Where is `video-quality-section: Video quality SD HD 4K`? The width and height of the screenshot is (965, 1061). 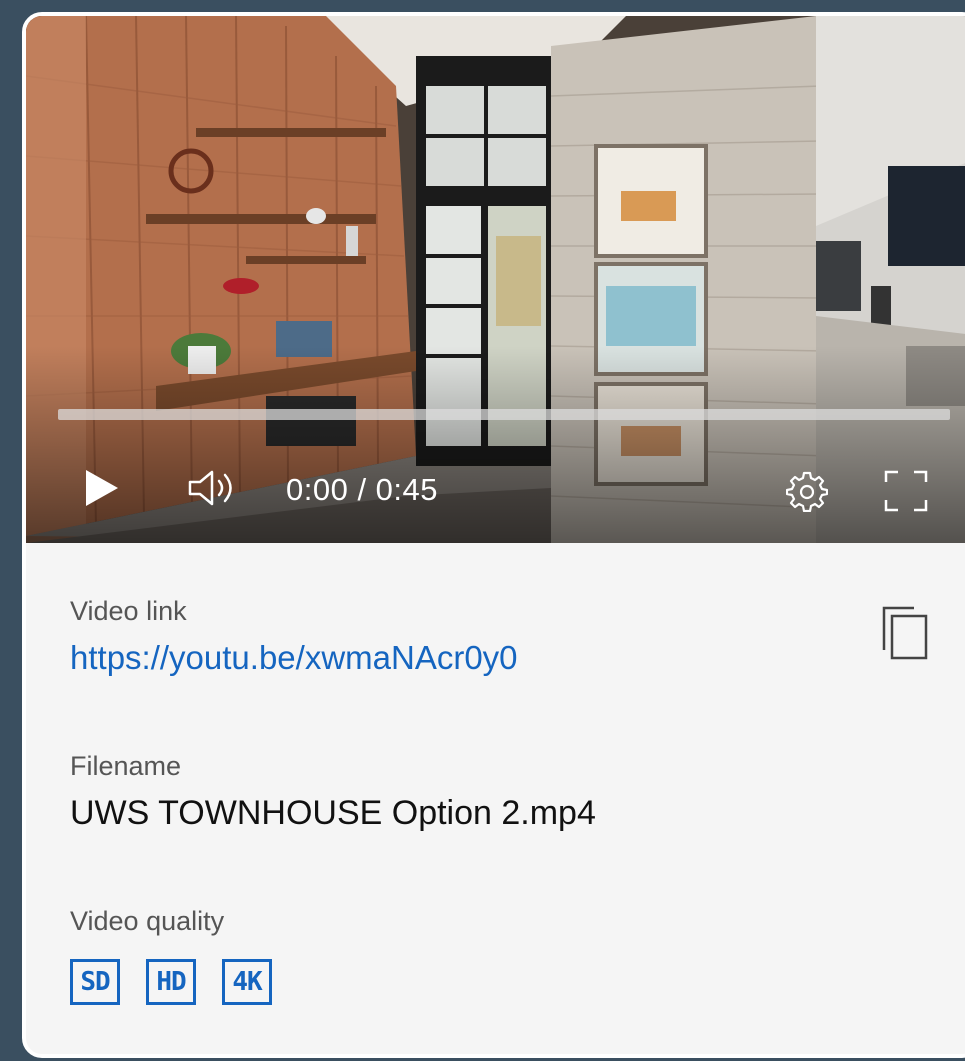 video-quality-section: Video quality SD HD 4K is located at coordinates (171, 955).